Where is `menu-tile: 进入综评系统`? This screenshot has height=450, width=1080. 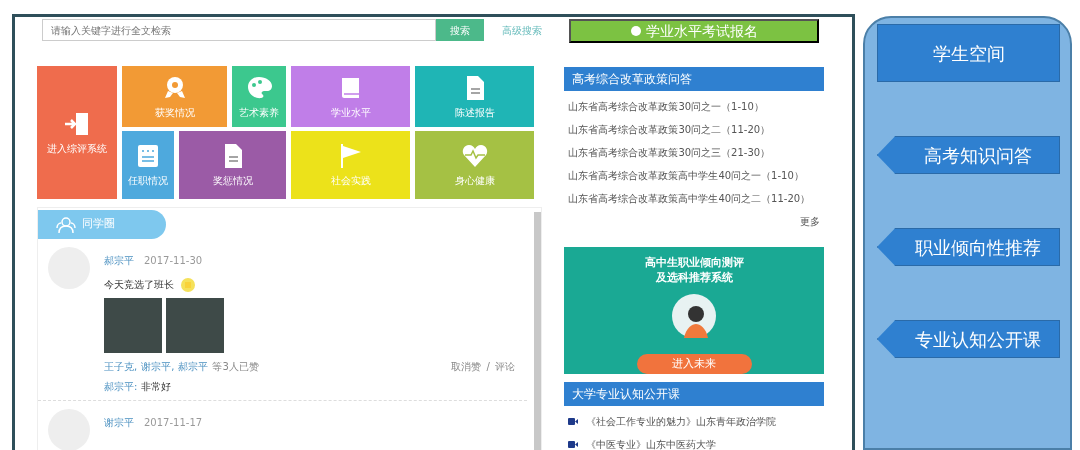
menu-tile: 进入综评系统 is located at coordinates (77, 132).